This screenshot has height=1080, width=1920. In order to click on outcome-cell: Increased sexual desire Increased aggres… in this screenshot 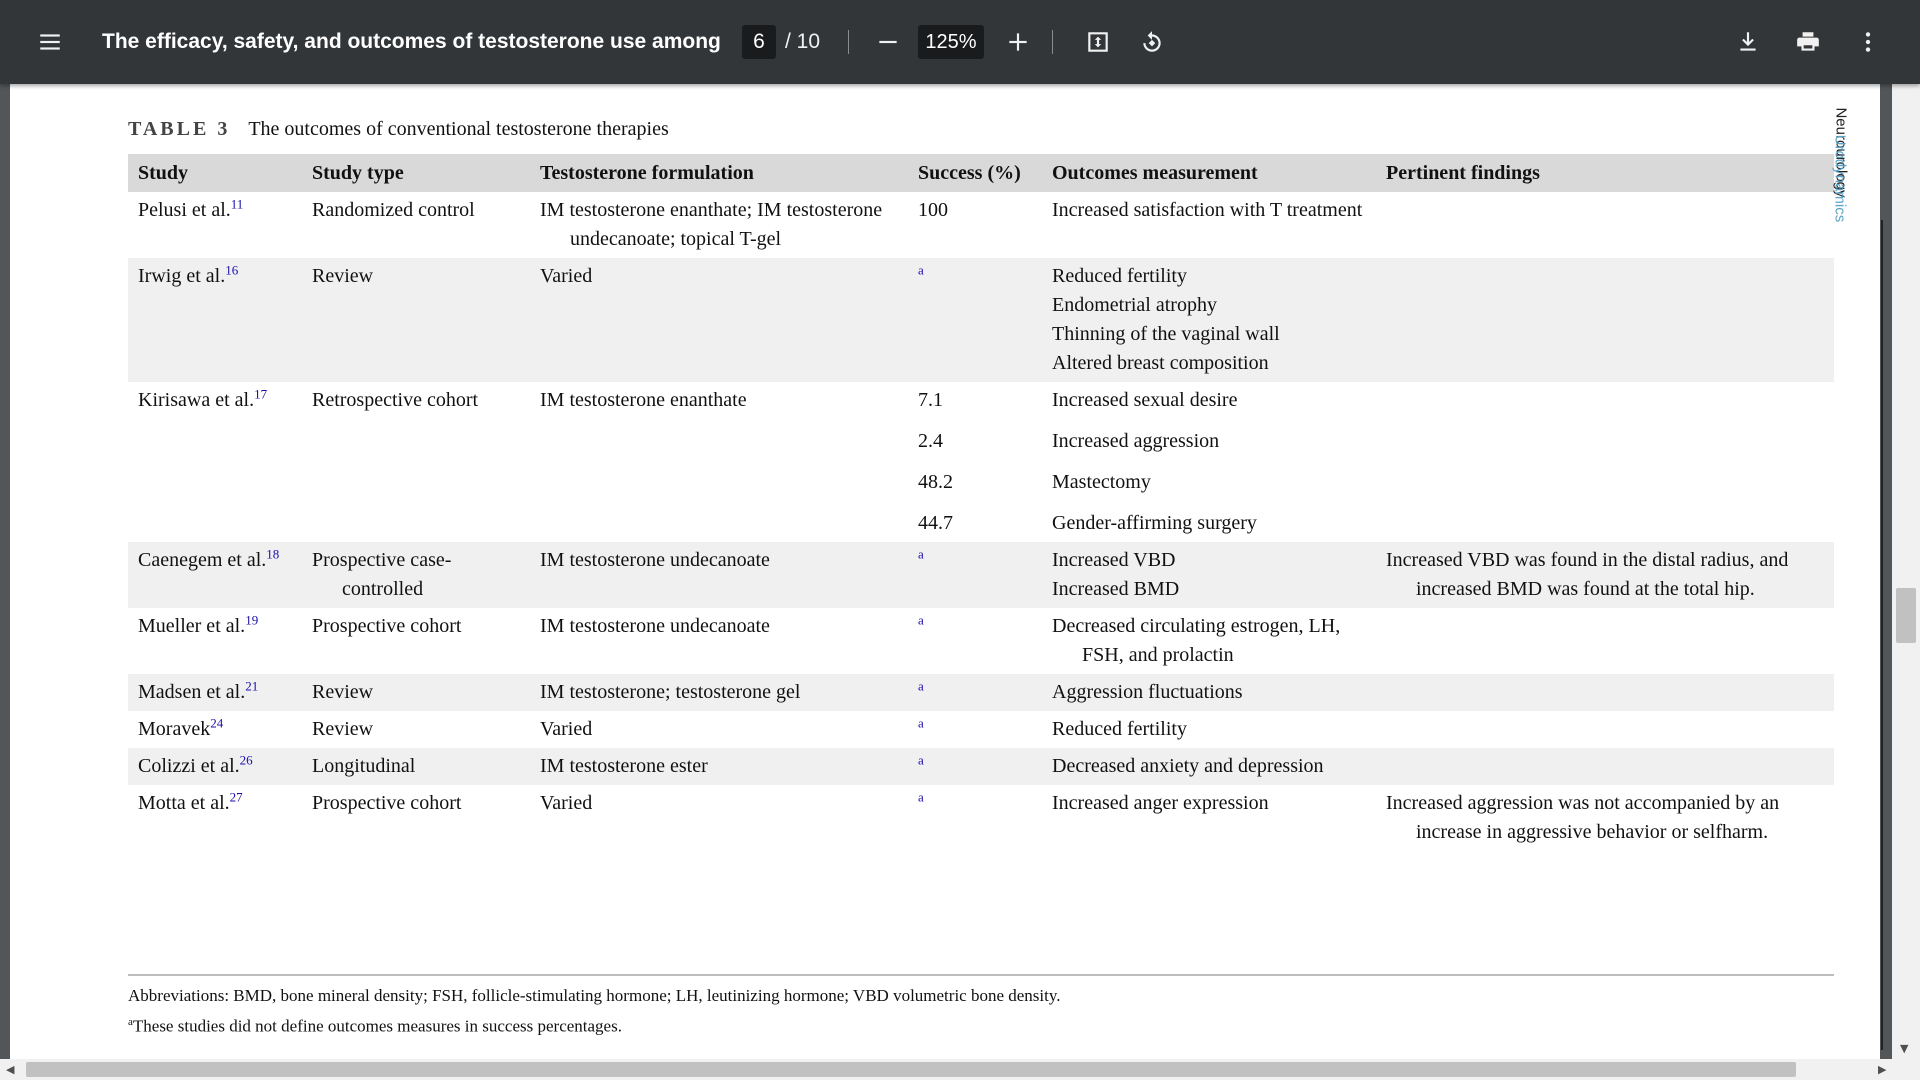, I will do `click(1209, 462)`.